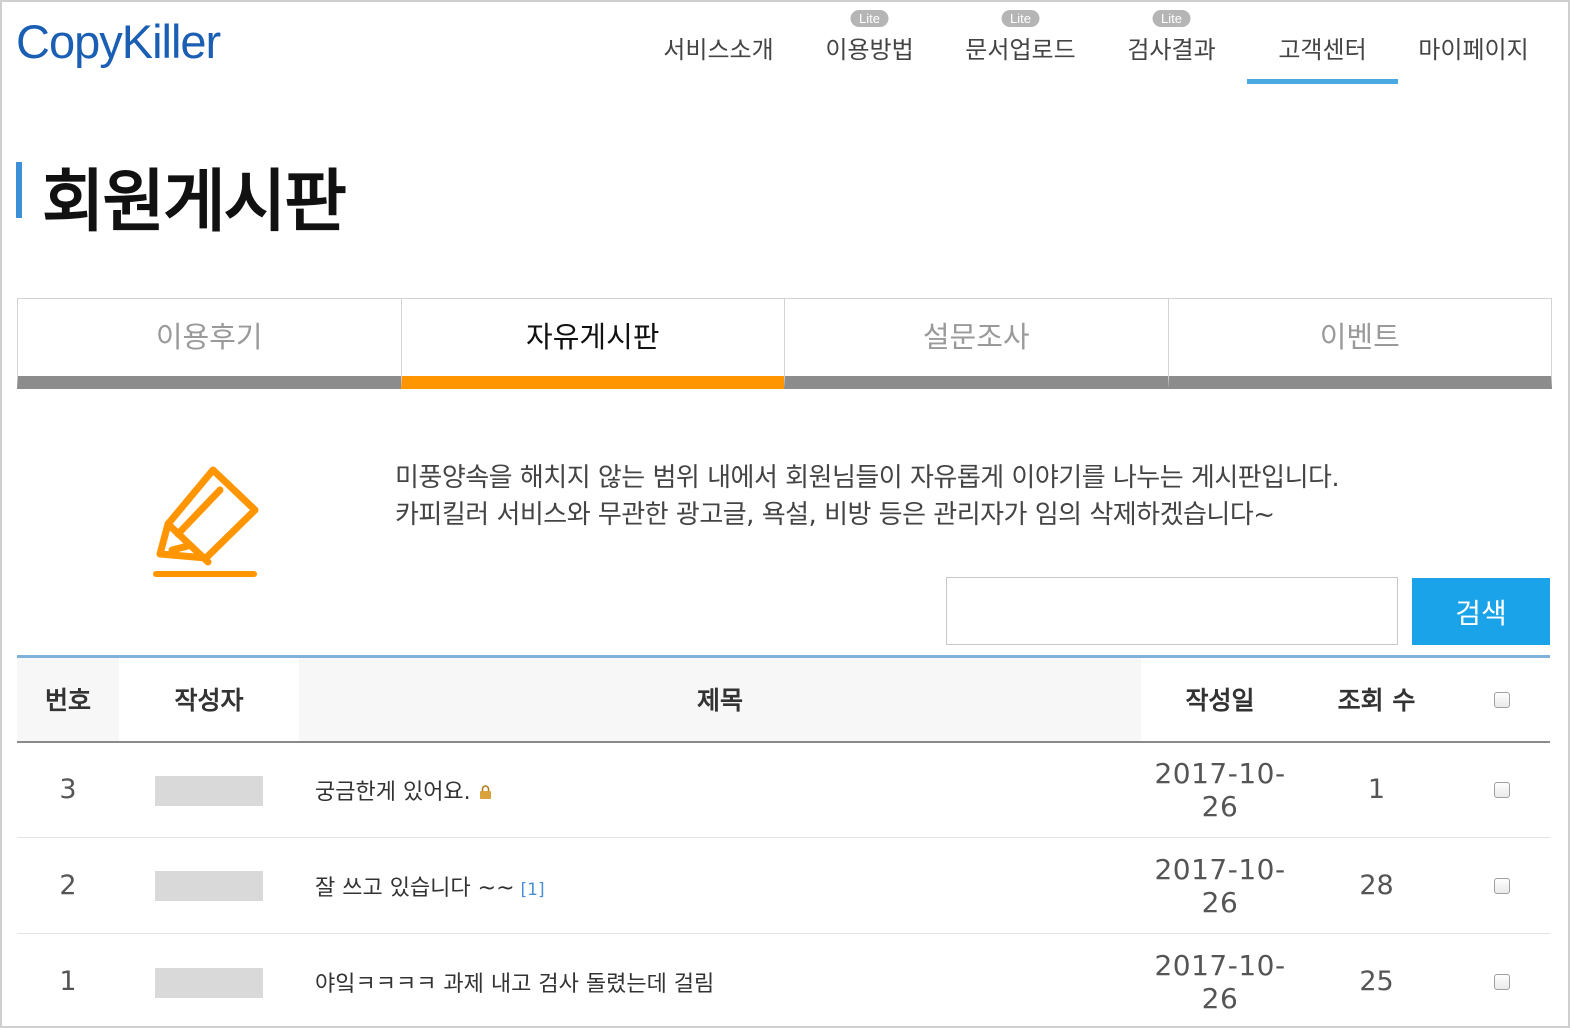 Image resolution: width=1570 pixels, height=1028 pixels. Describe the element at coordinates (1376, 885) in the screenshot. I see `post-views: 28` at that location.